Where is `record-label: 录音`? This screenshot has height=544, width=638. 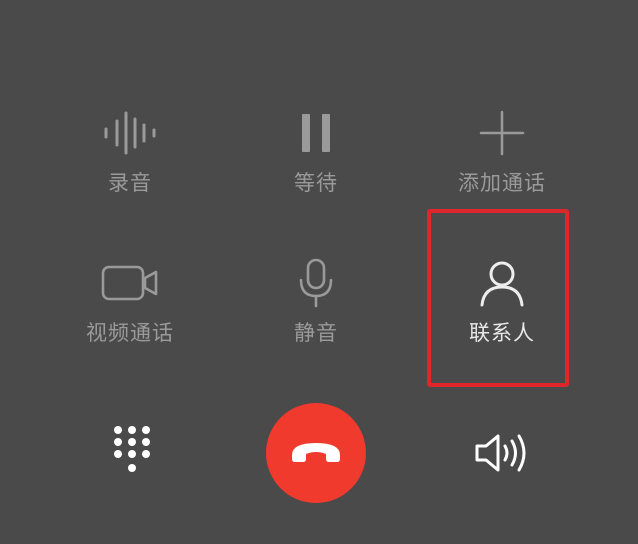
record-label: 录音 is located at coordinates (130, 183).